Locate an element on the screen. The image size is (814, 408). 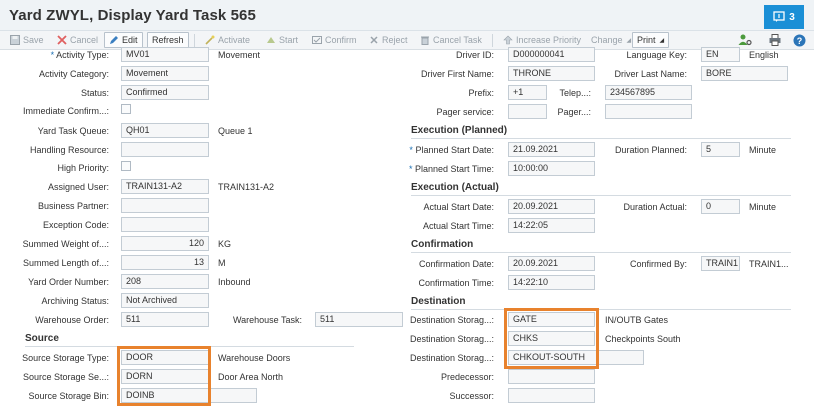
summed-weight-field: 120 is located at coordinates (165, 243).